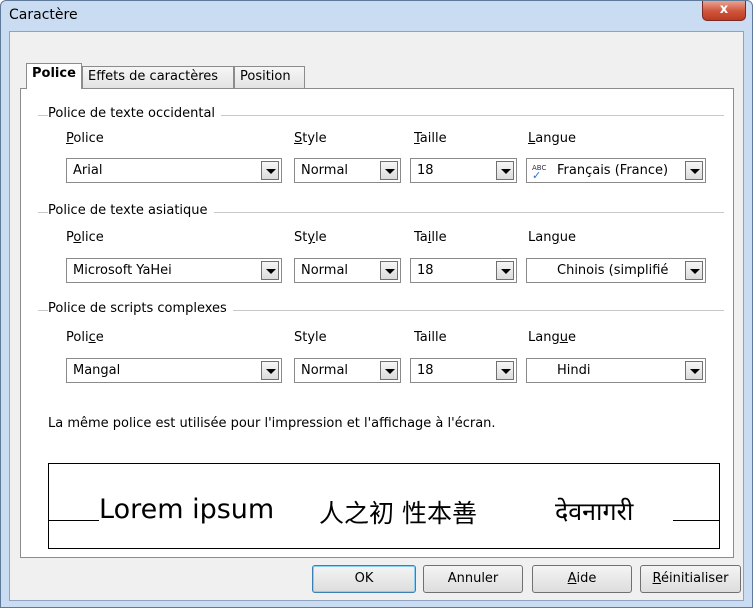  What do you see at coordinates (539, 173) in the screenshot?
I see `spellcheck-icon: ABC ✓` at bounding box center [539, 173].